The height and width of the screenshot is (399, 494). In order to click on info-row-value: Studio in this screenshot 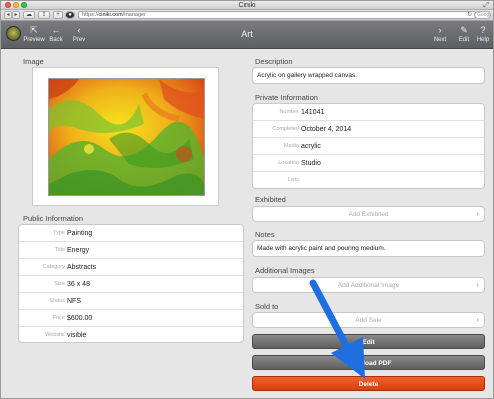, I will do `click(311, 163)`.